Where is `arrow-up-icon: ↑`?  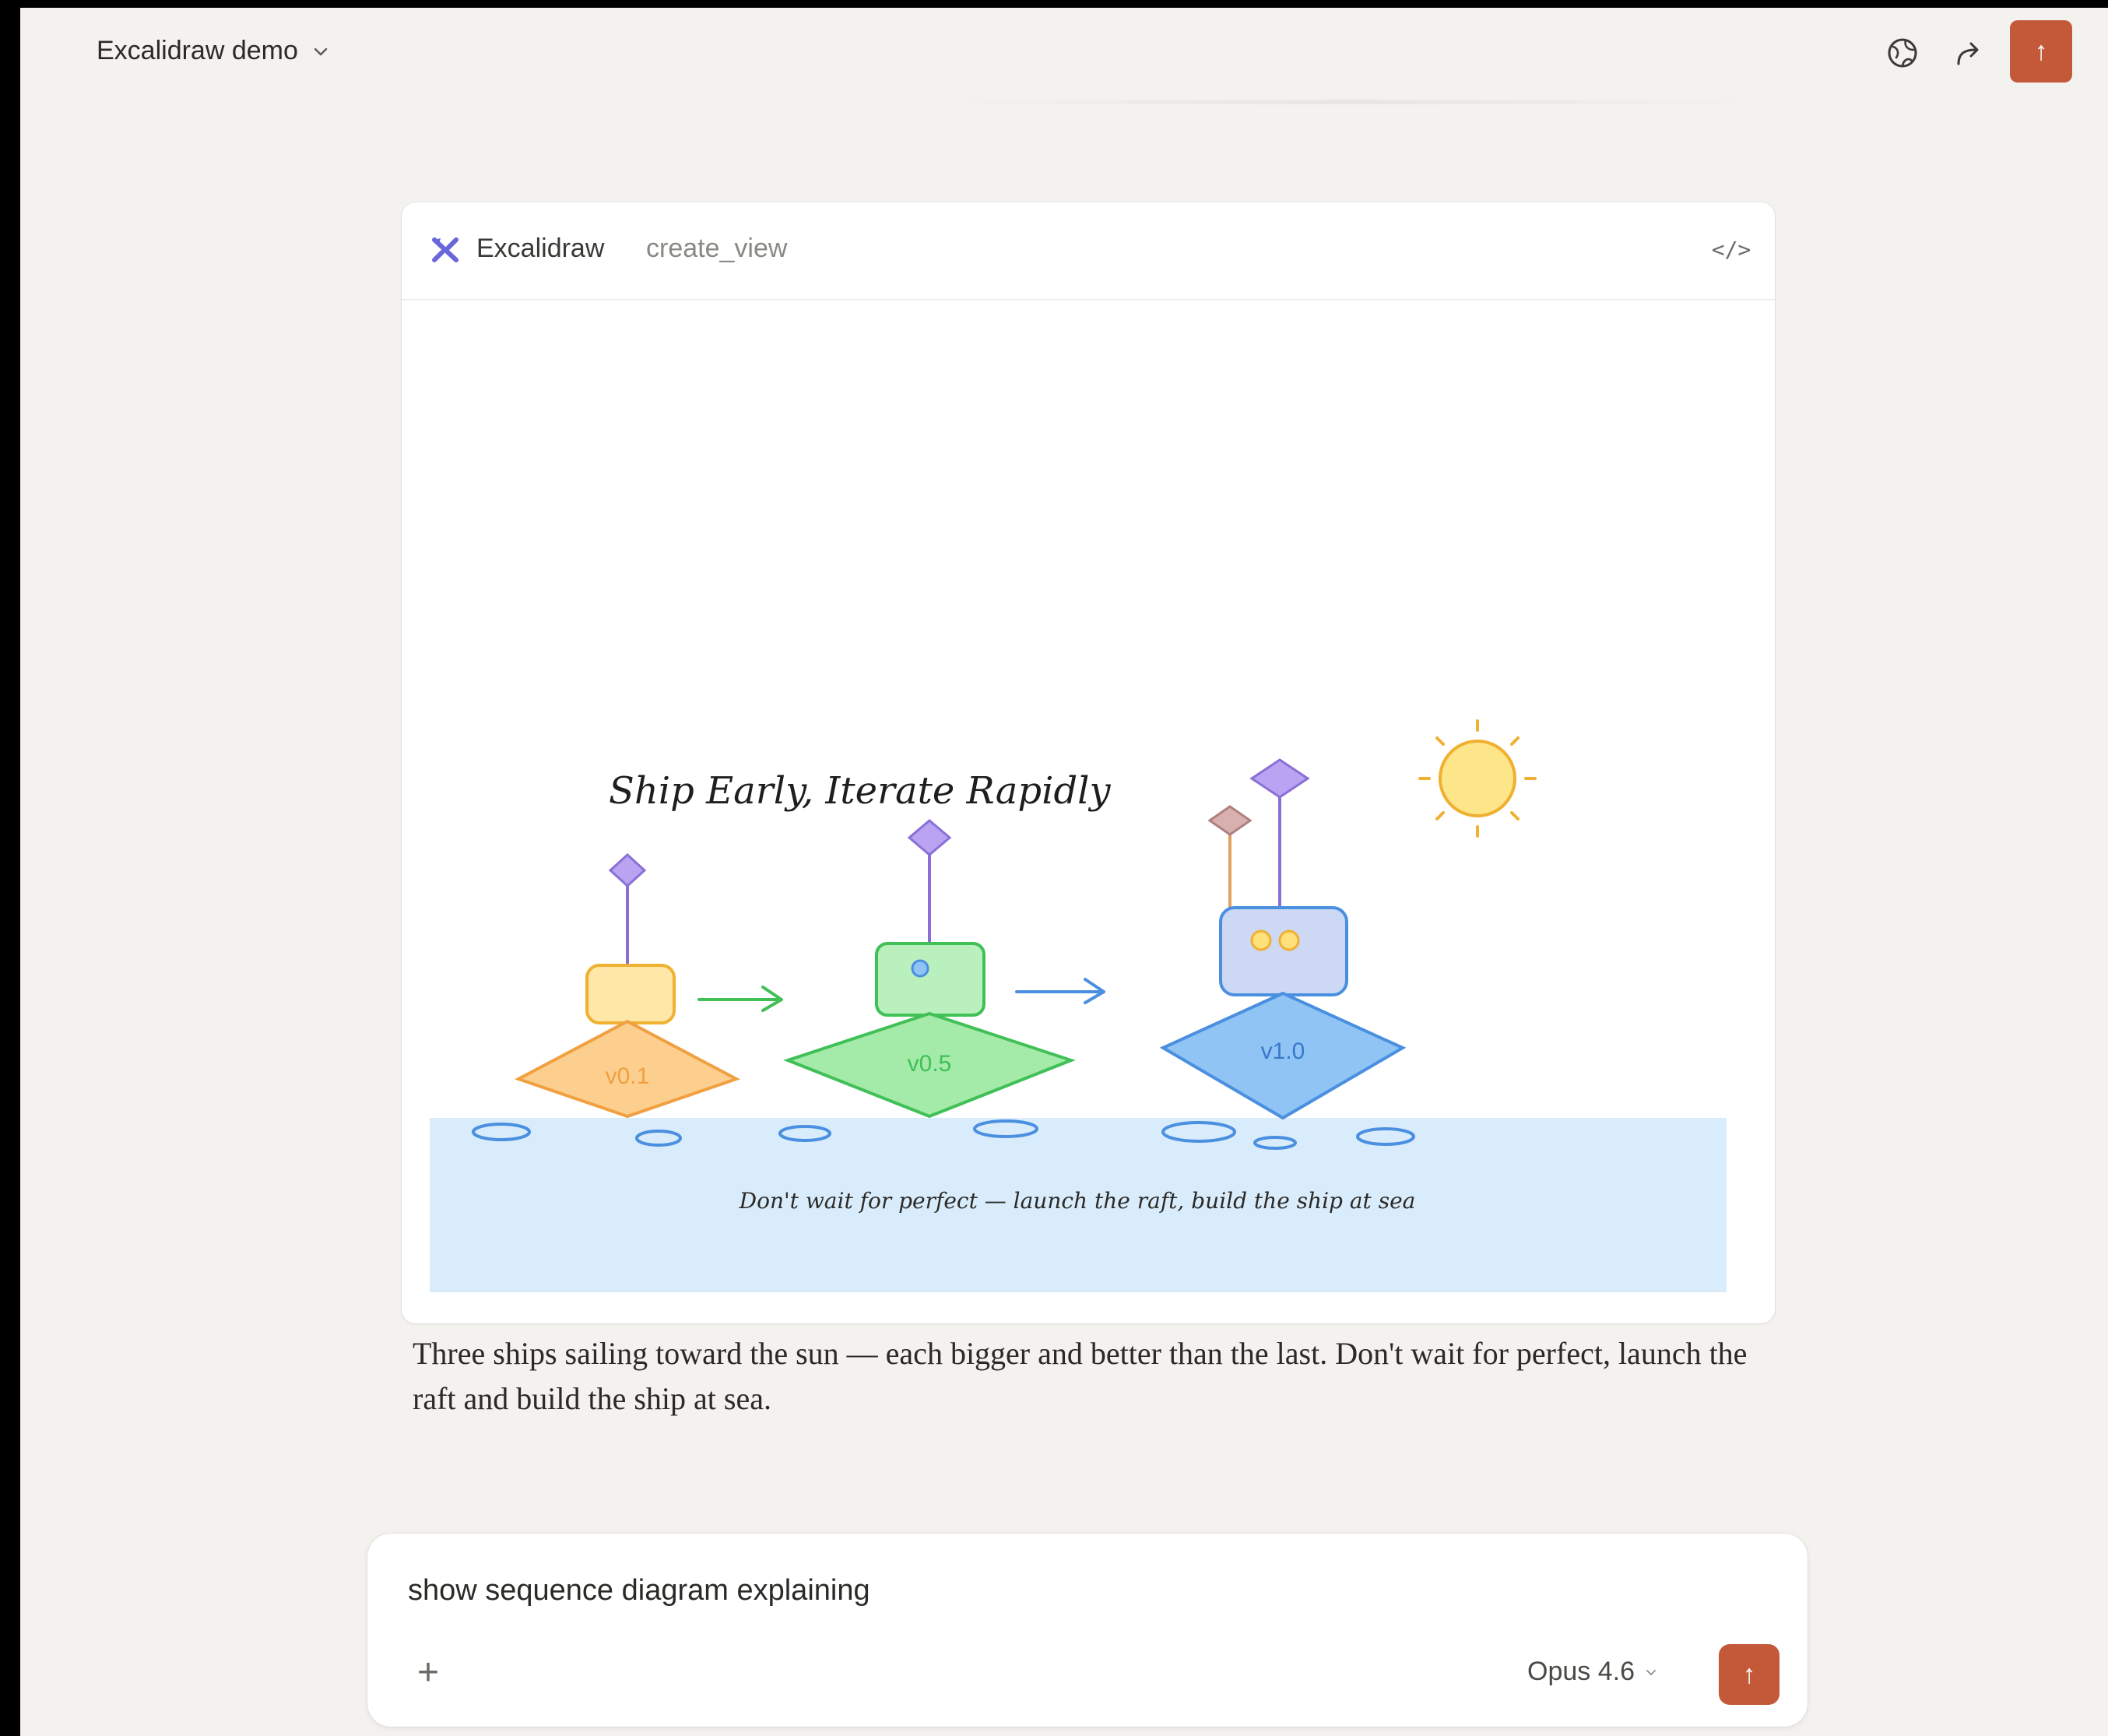
arrow-up-icon: ↑ is located at coordinates (1749, 1674).